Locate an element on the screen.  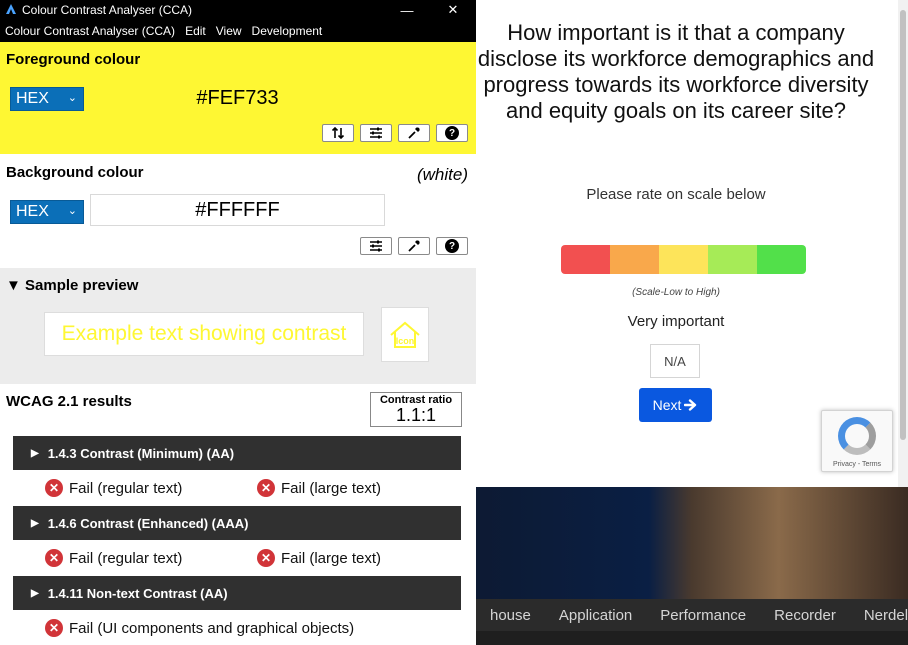
sample-icon-label: Icon is located at coordinates (405, 341).